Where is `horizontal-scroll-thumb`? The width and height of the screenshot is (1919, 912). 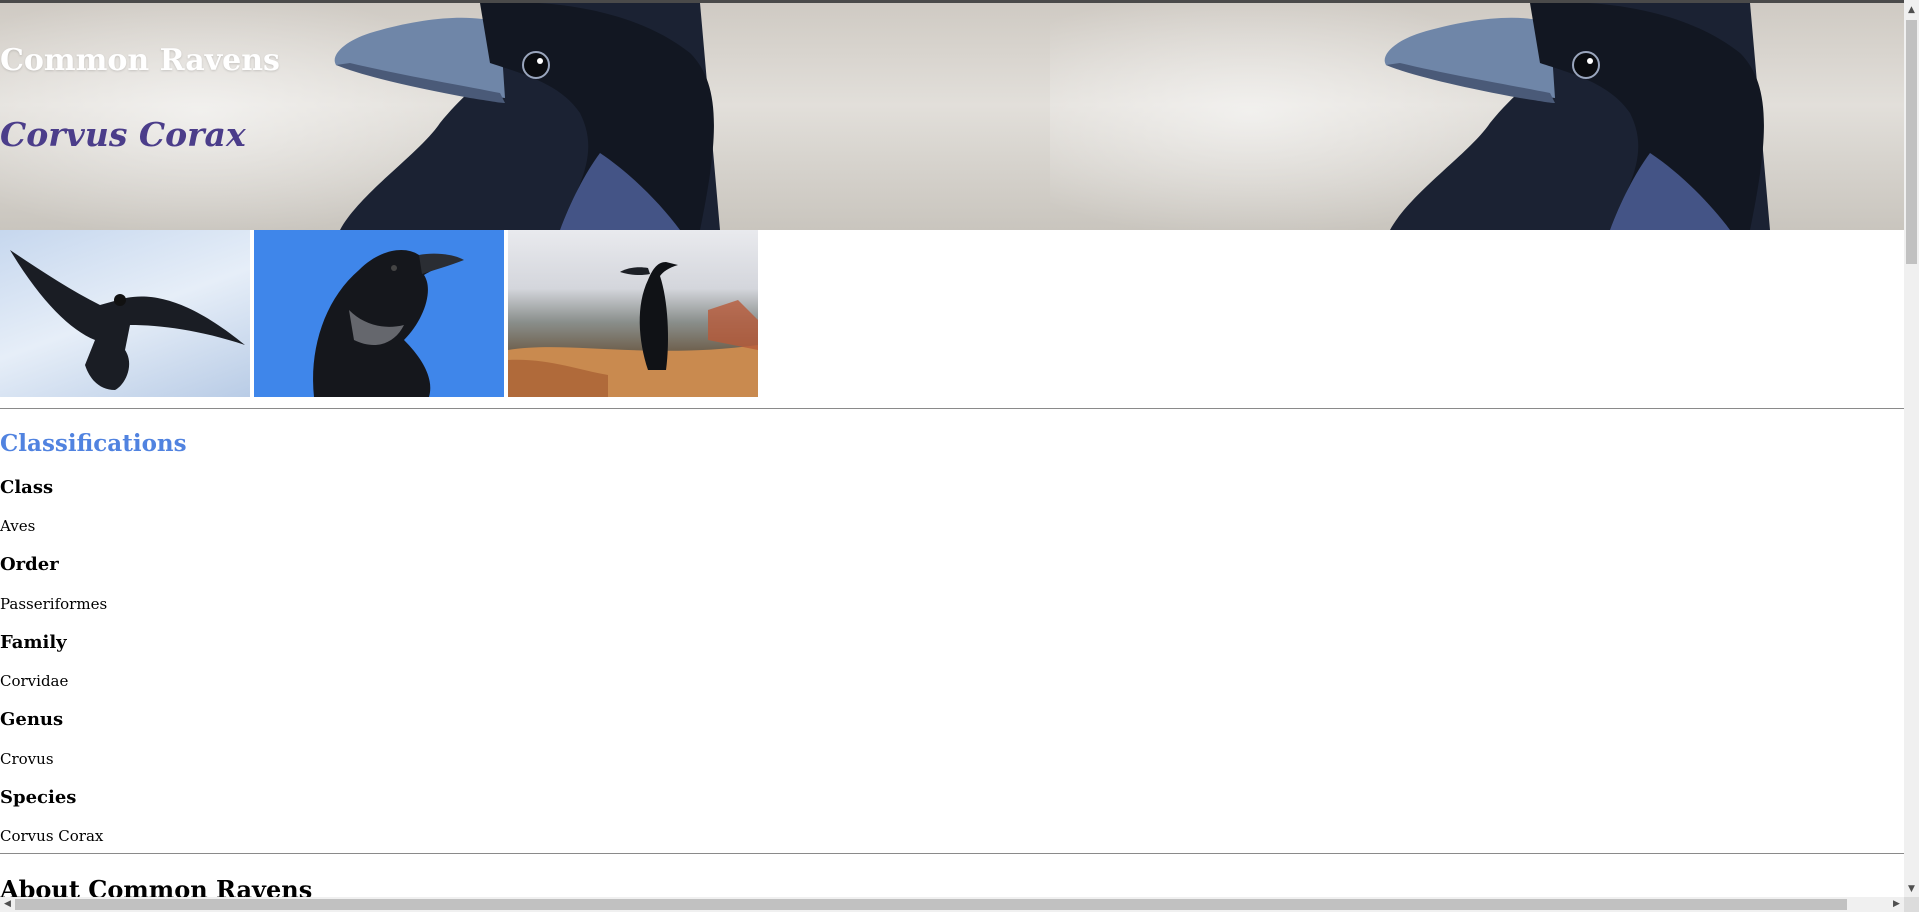
horizontal-scroll-thumb is located at coordinates (931, 904).